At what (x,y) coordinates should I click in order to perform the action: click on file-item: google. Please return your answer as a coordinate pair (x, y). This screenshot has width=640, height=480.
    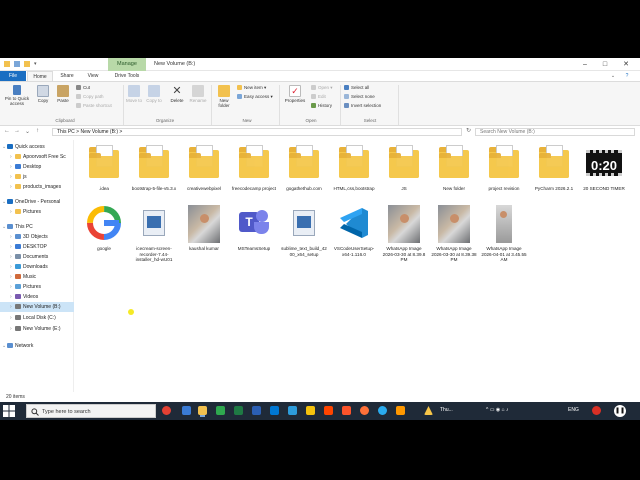
    Looking at the image, I should click on (104, 227).